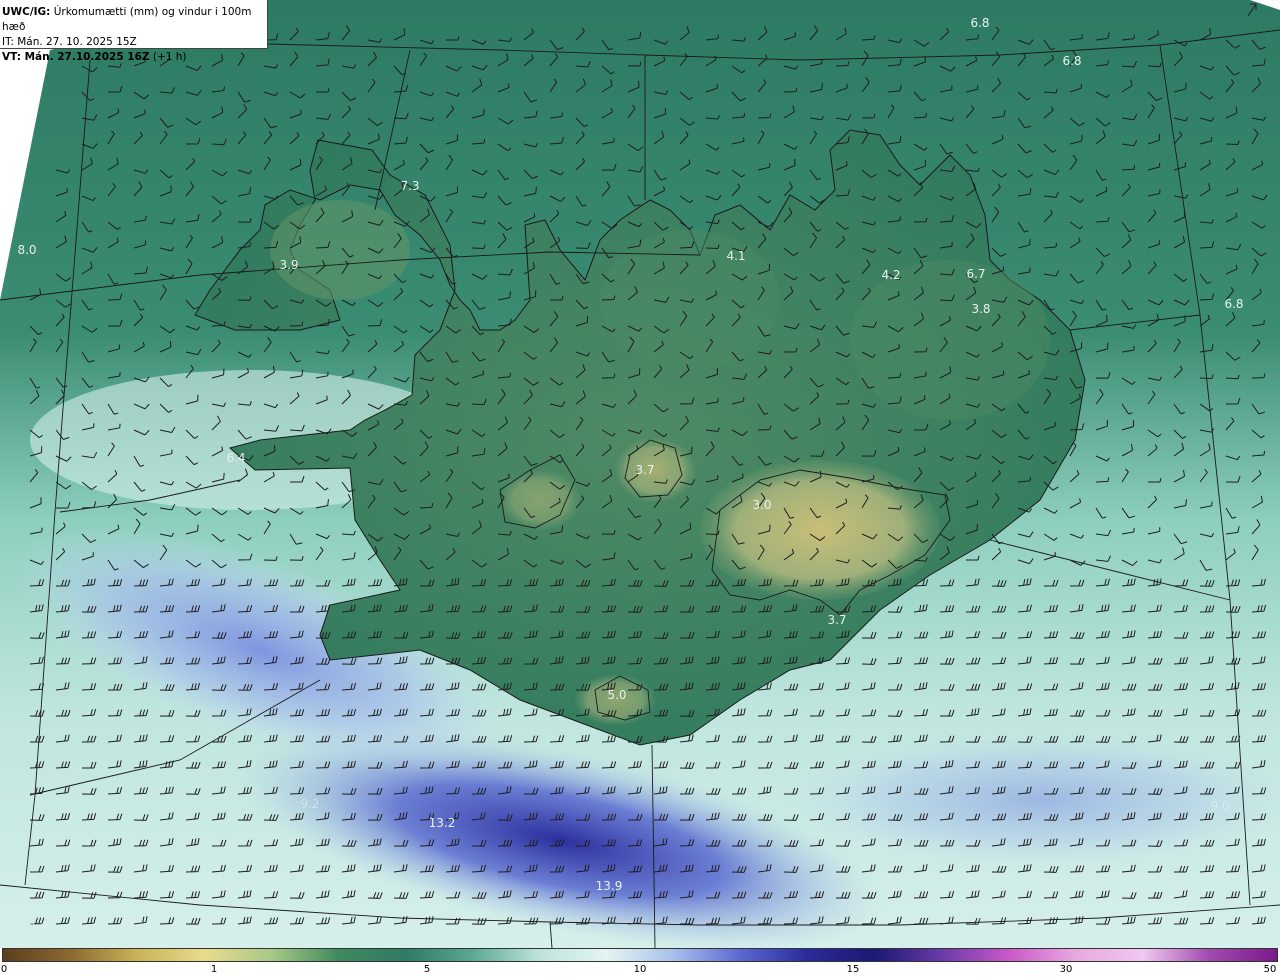 The width and height of the screenshot is (1280, 978). Describe the element at coordinates (288, 265) in the screenshot. I see `precip-value-label: 3.9` at that location.